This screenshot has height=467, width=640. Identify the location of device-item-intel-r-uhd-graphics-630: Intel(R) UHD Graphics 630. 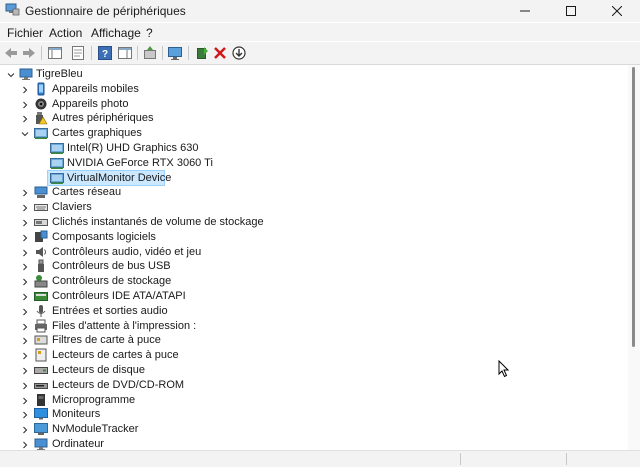
(310, 148).